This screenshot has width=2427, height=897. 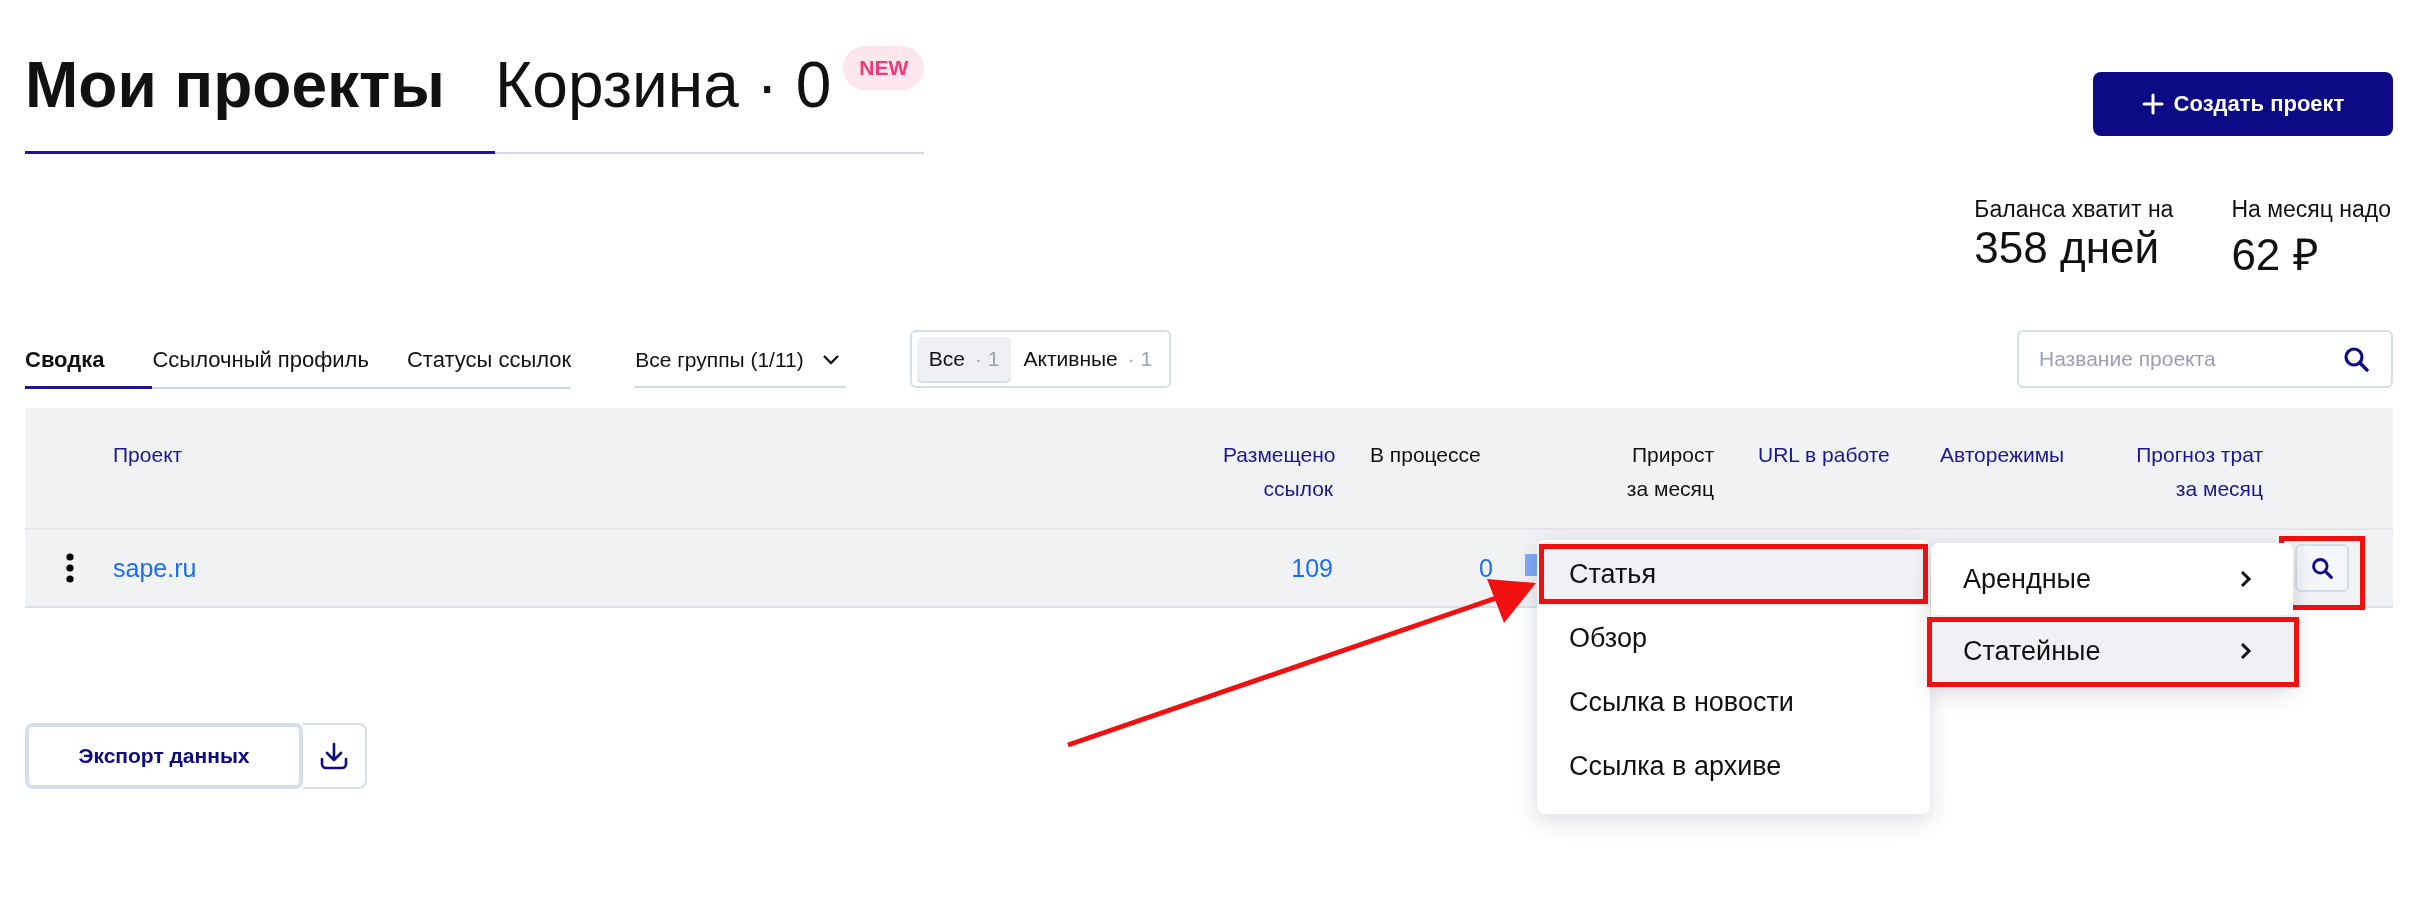 I want to click on chevron-down-icon, so click(x=830, y=359).